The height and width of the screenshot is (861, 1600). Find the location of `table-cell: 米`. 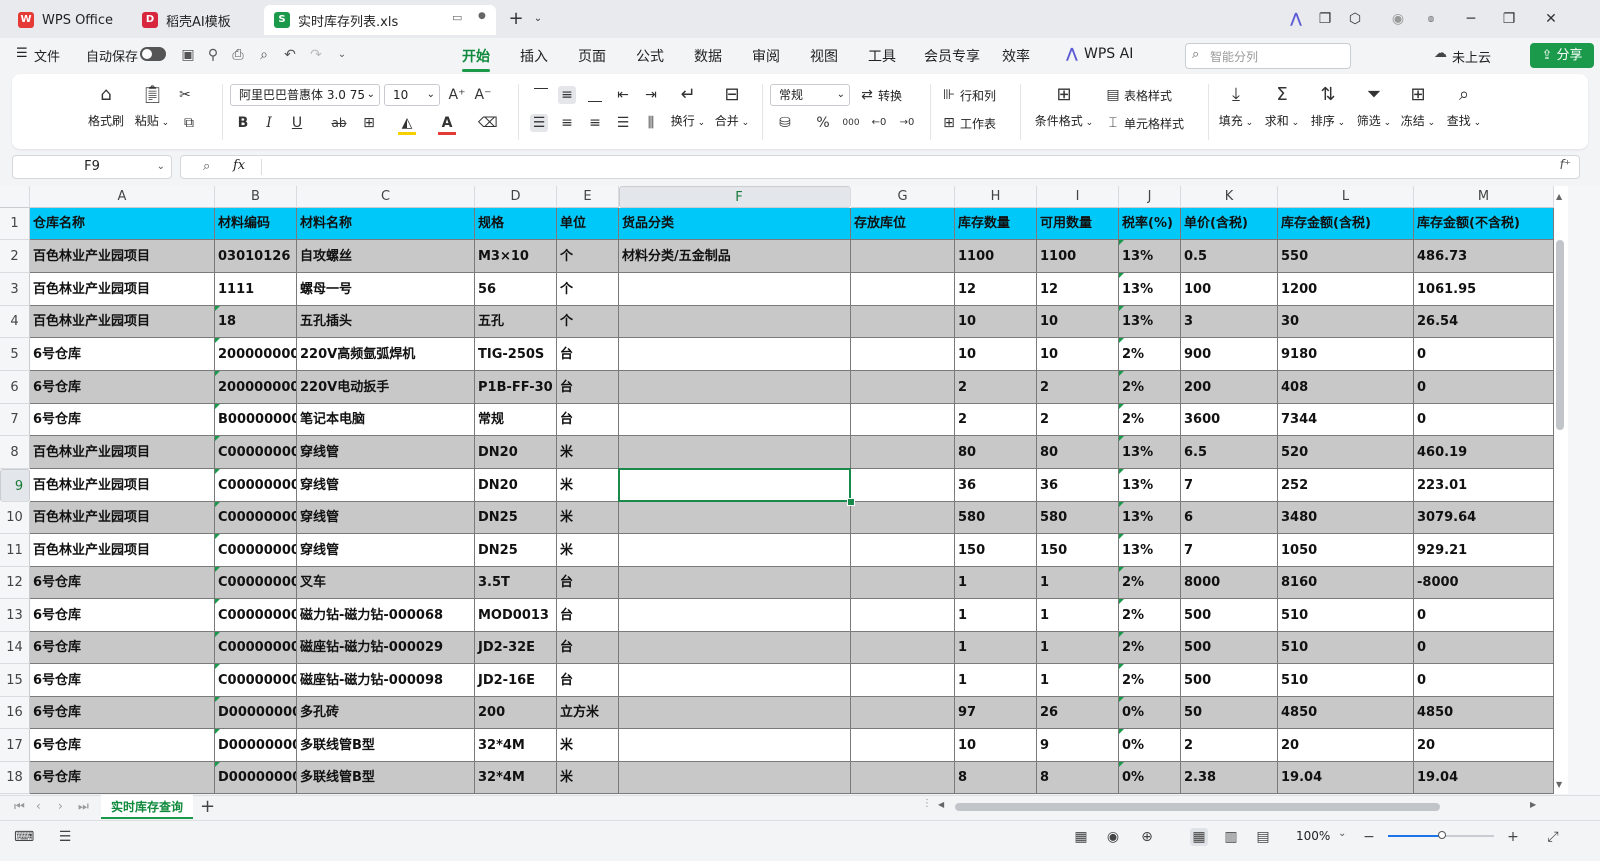

table-cell: 米 is located at coordinates (588, 778).